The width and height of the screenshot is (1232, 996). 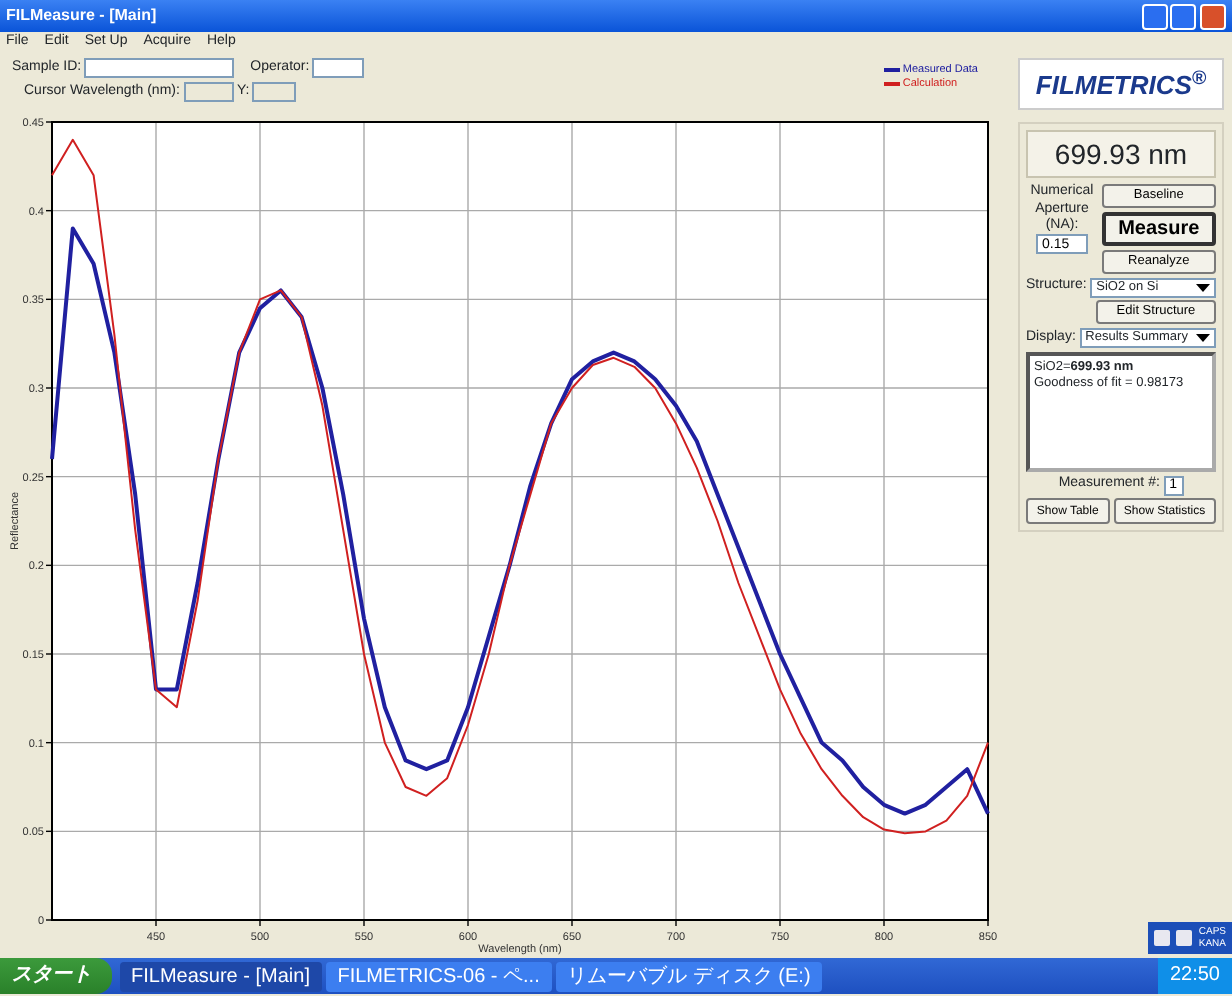 I want to click on thickness-result: 699.93 nm, so click(x=1121, y=153).